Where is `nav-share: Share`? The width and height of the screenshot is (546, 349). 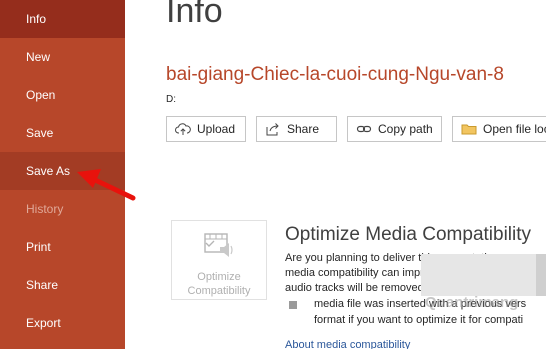 nav-share: Share is located at coordinates (62, 285).